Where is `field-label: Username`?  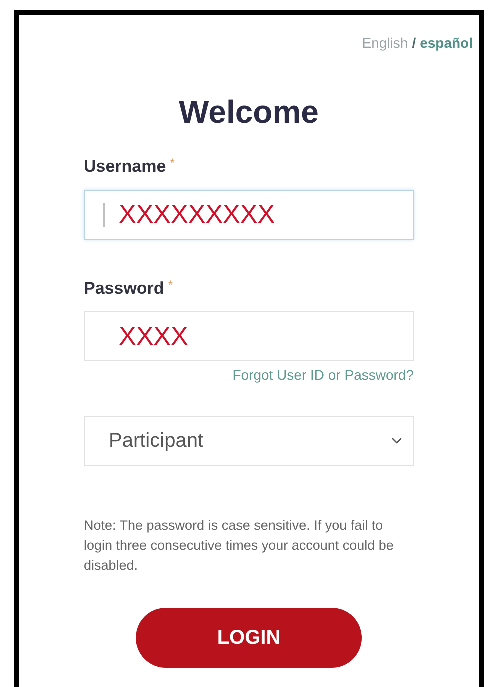 field-label: Username is located at coordinates (125, 167).